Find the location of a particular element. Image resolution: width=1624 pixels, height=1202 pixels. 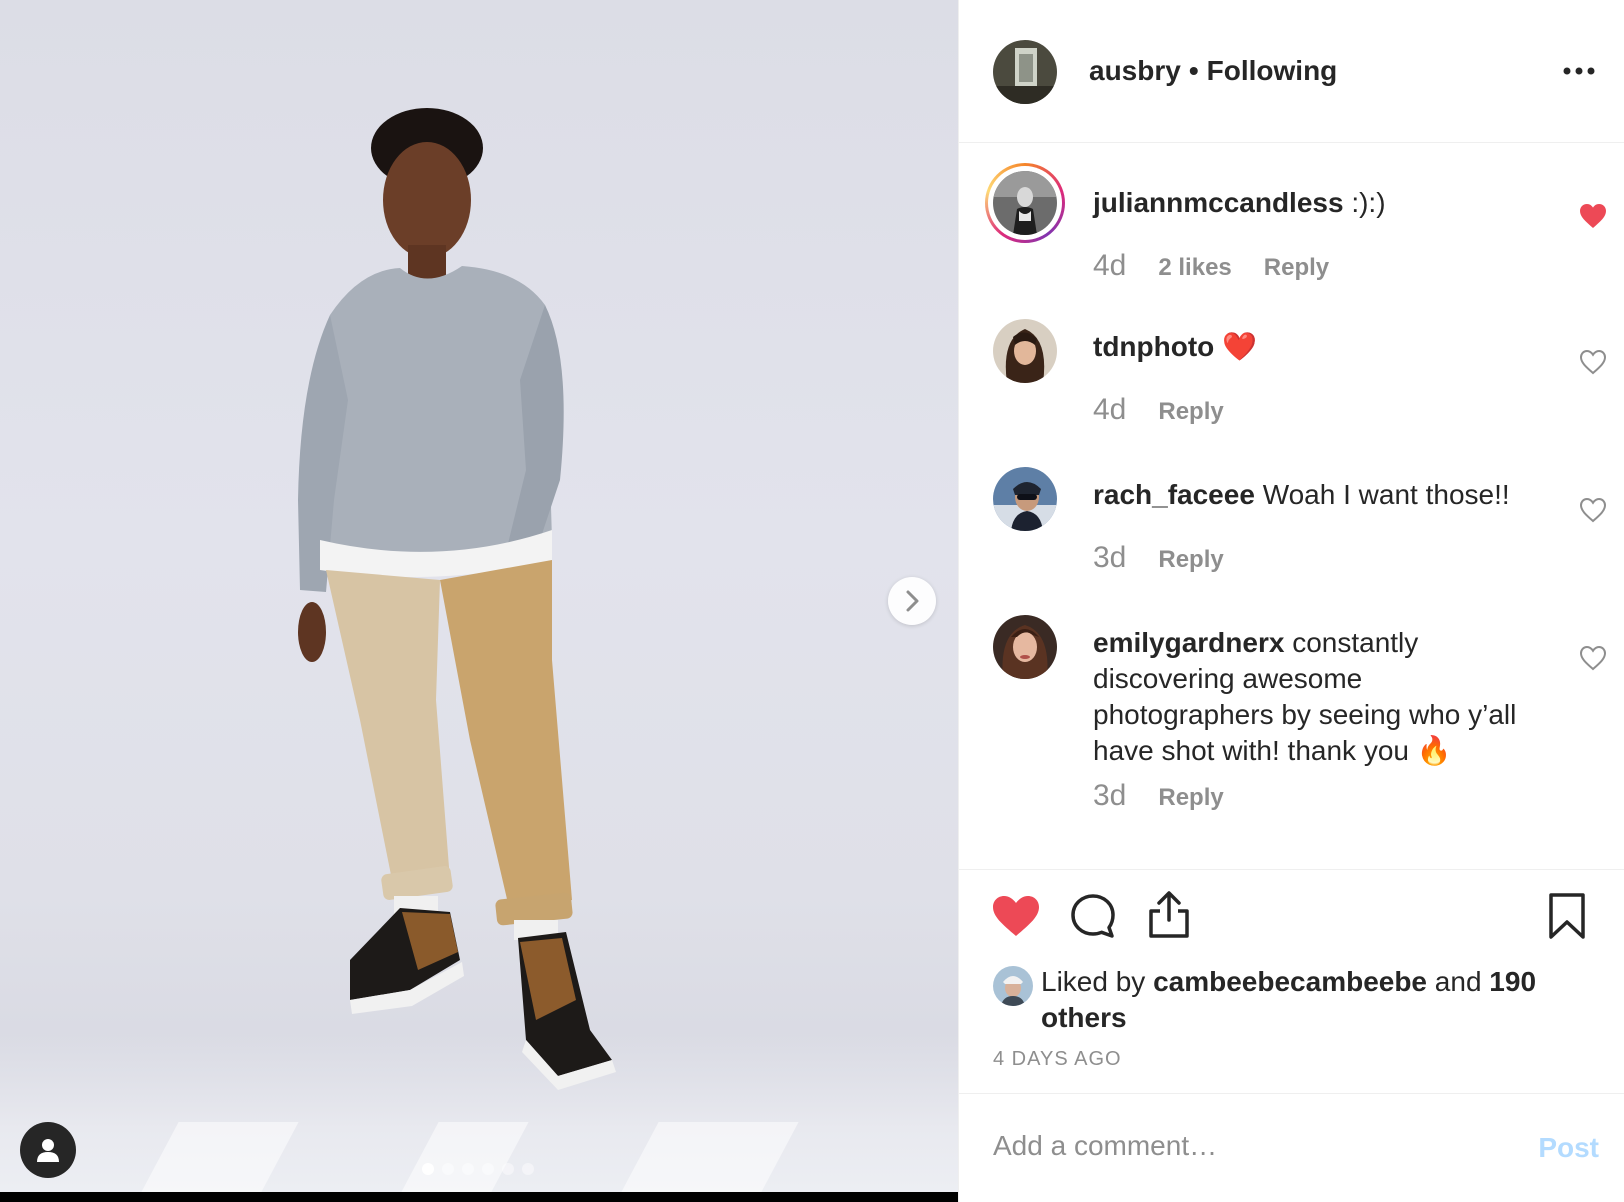

comment-body: rach_faceee Woah I want those!! is located at coordinates (1318, 495).